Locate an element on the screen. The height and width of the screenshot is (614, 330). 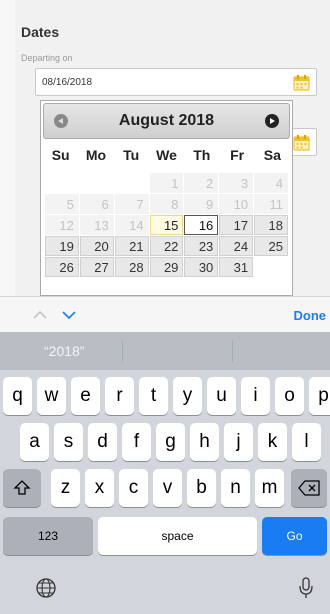
key-k: k is located at coordinates (272, 442).